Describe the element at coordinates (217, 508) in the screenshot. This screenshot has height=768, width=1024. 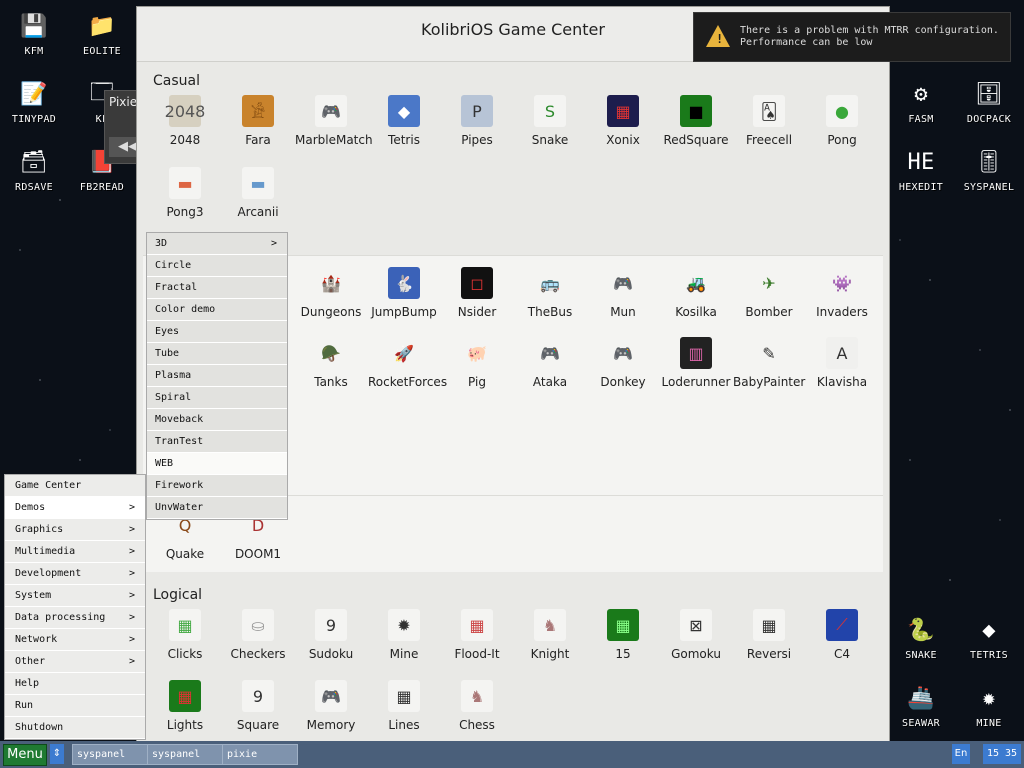
I see `submenu-item-unvwater: UnvWater` at that location.